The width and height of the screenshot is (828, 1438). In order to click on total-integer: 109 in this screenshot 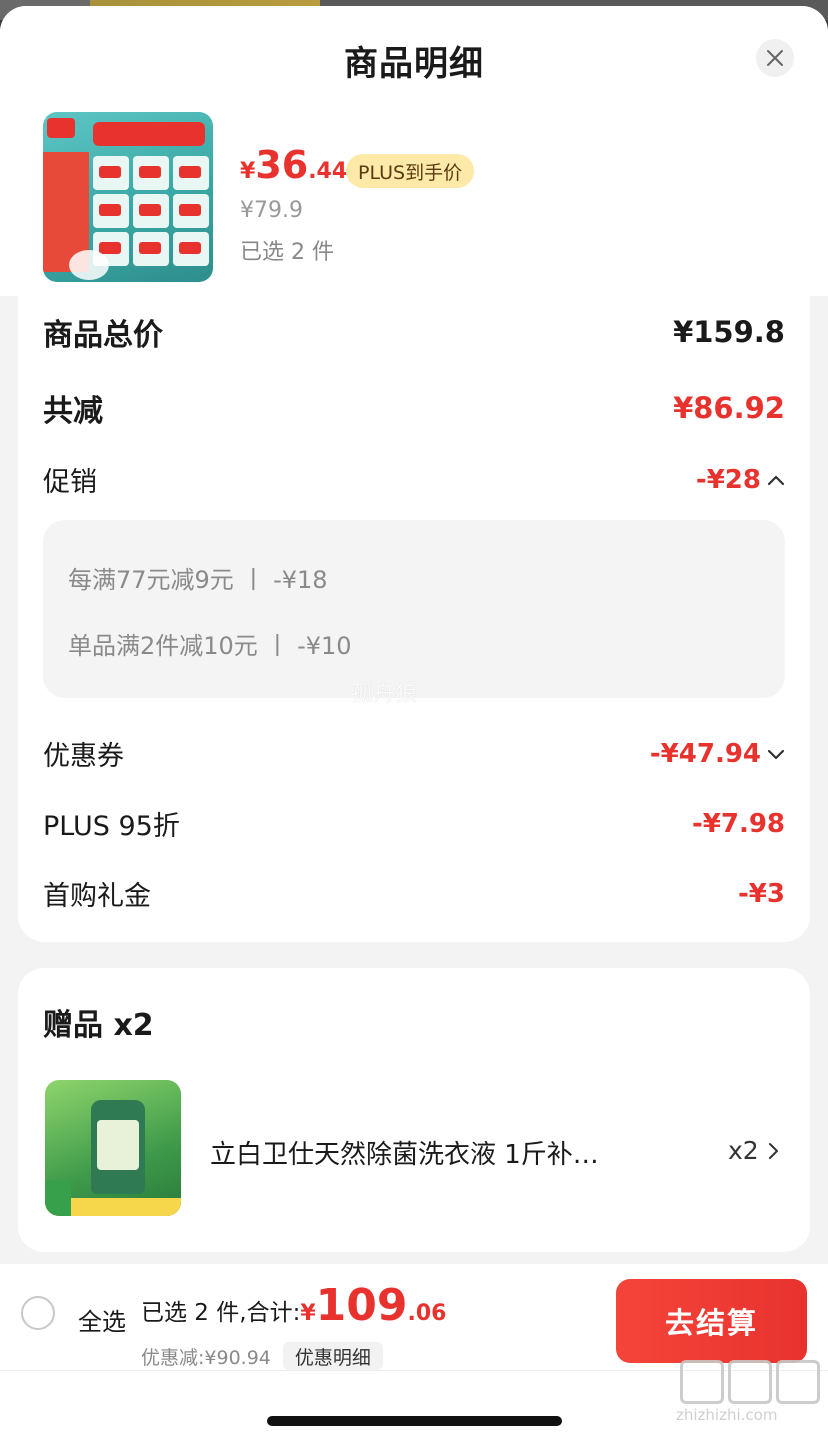, I will do `click(361, 1305)`.